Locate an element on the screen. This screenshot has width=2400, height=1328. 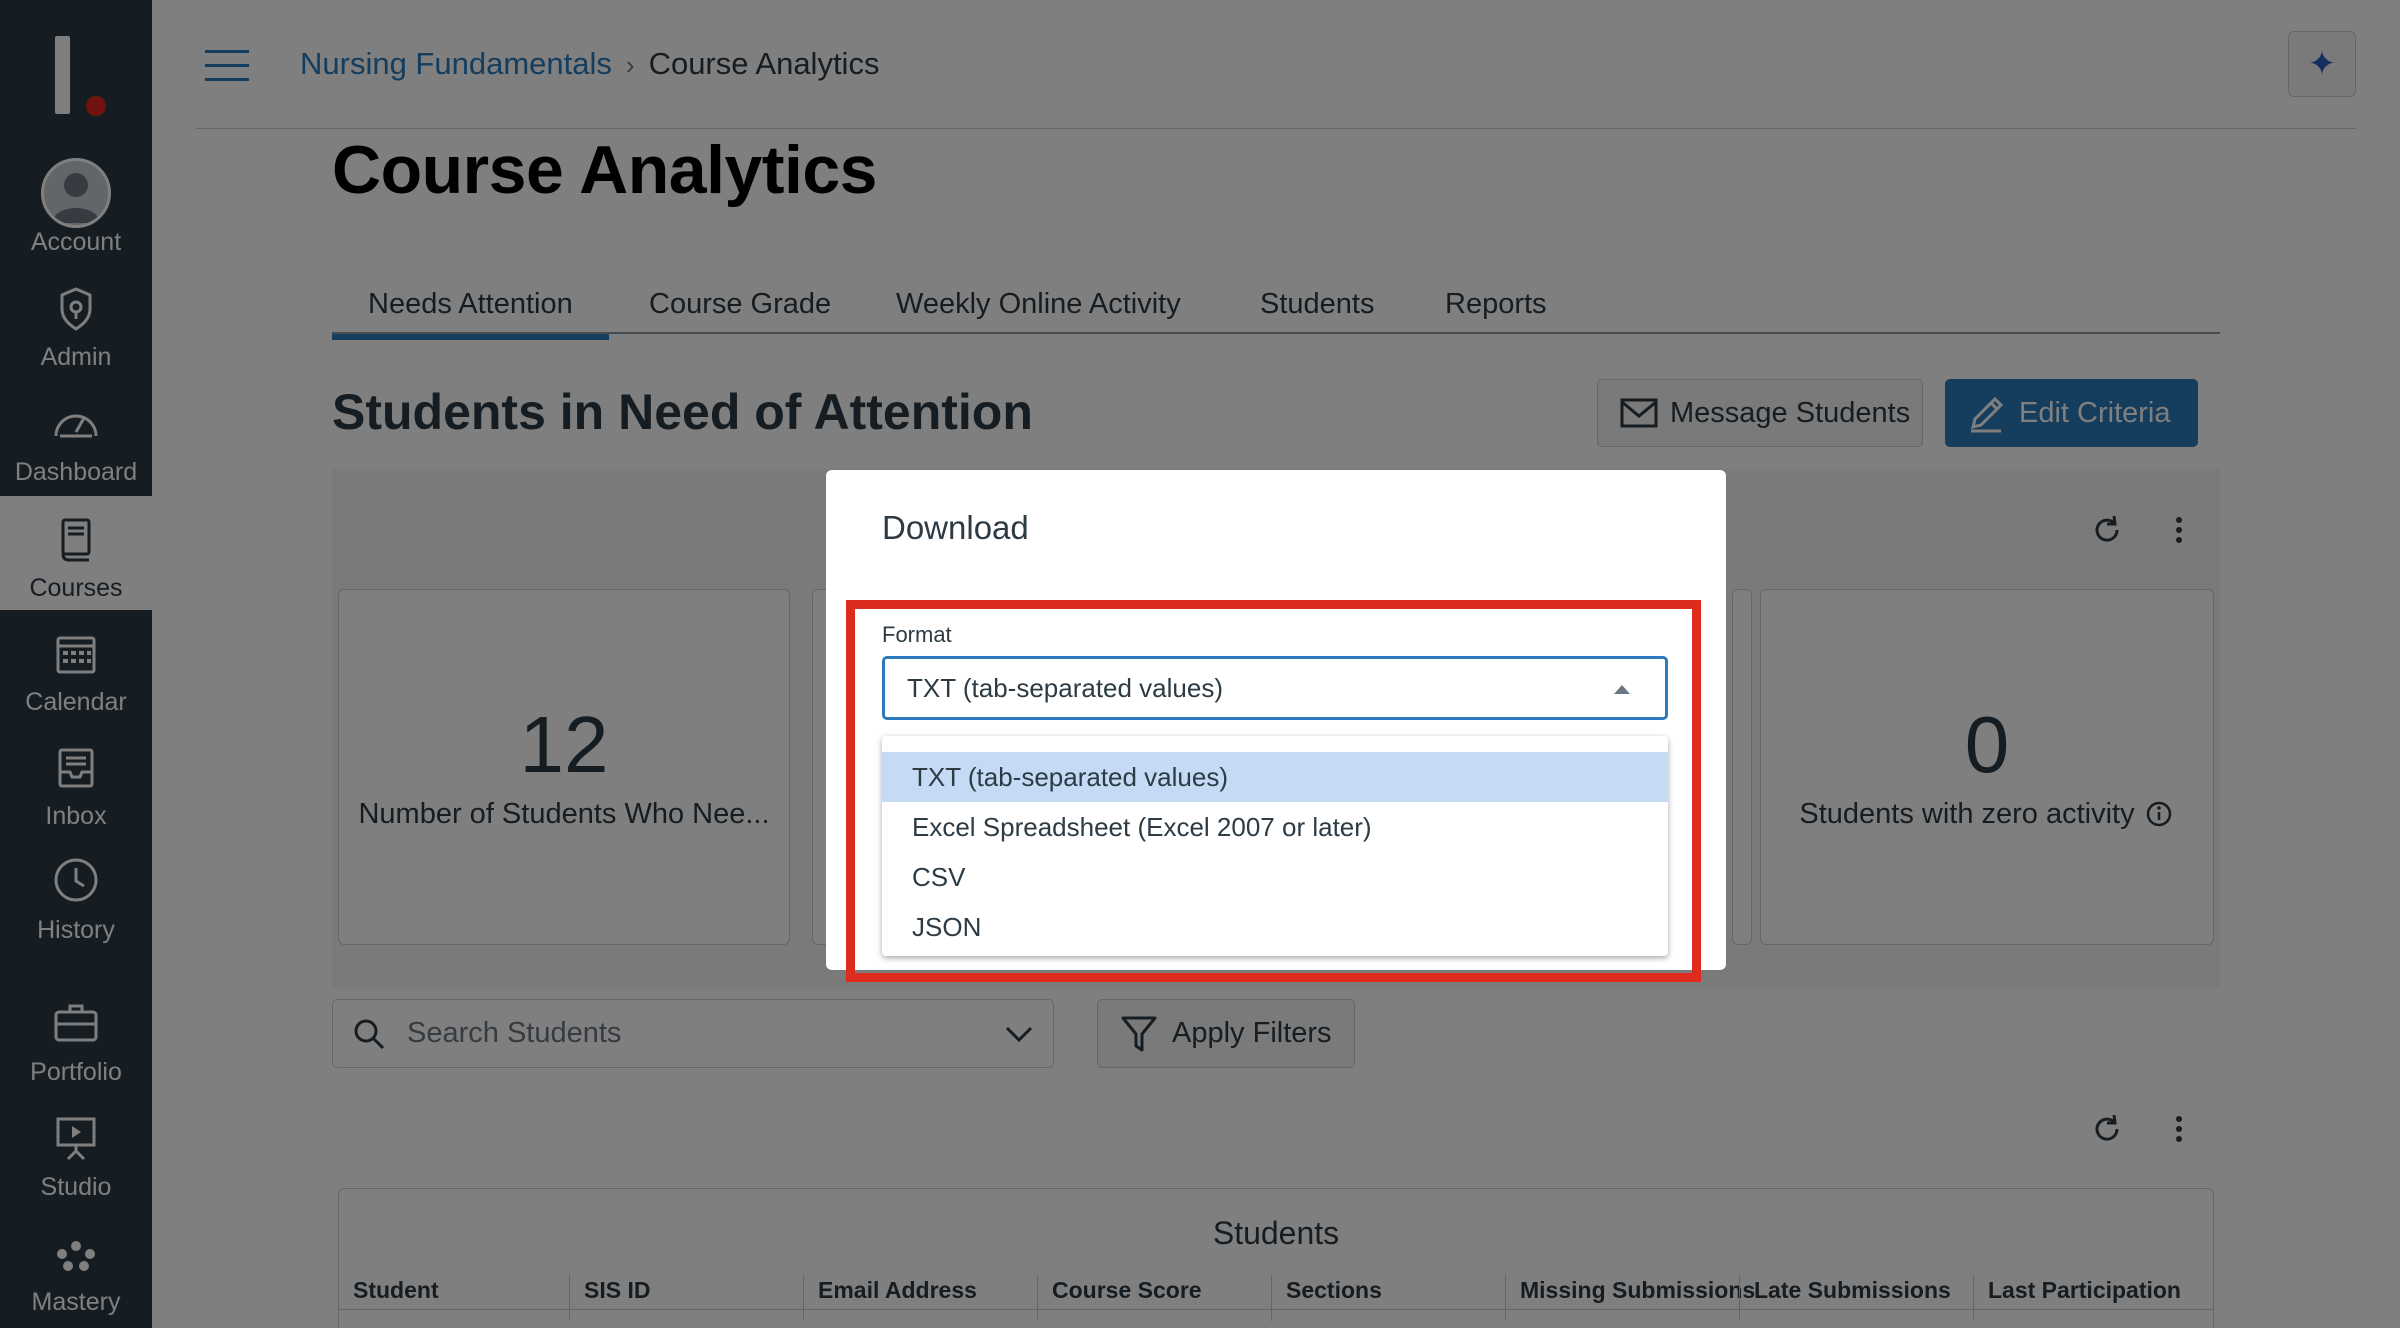
format-option-csv: CSV is located at coordinates (1275, 877).